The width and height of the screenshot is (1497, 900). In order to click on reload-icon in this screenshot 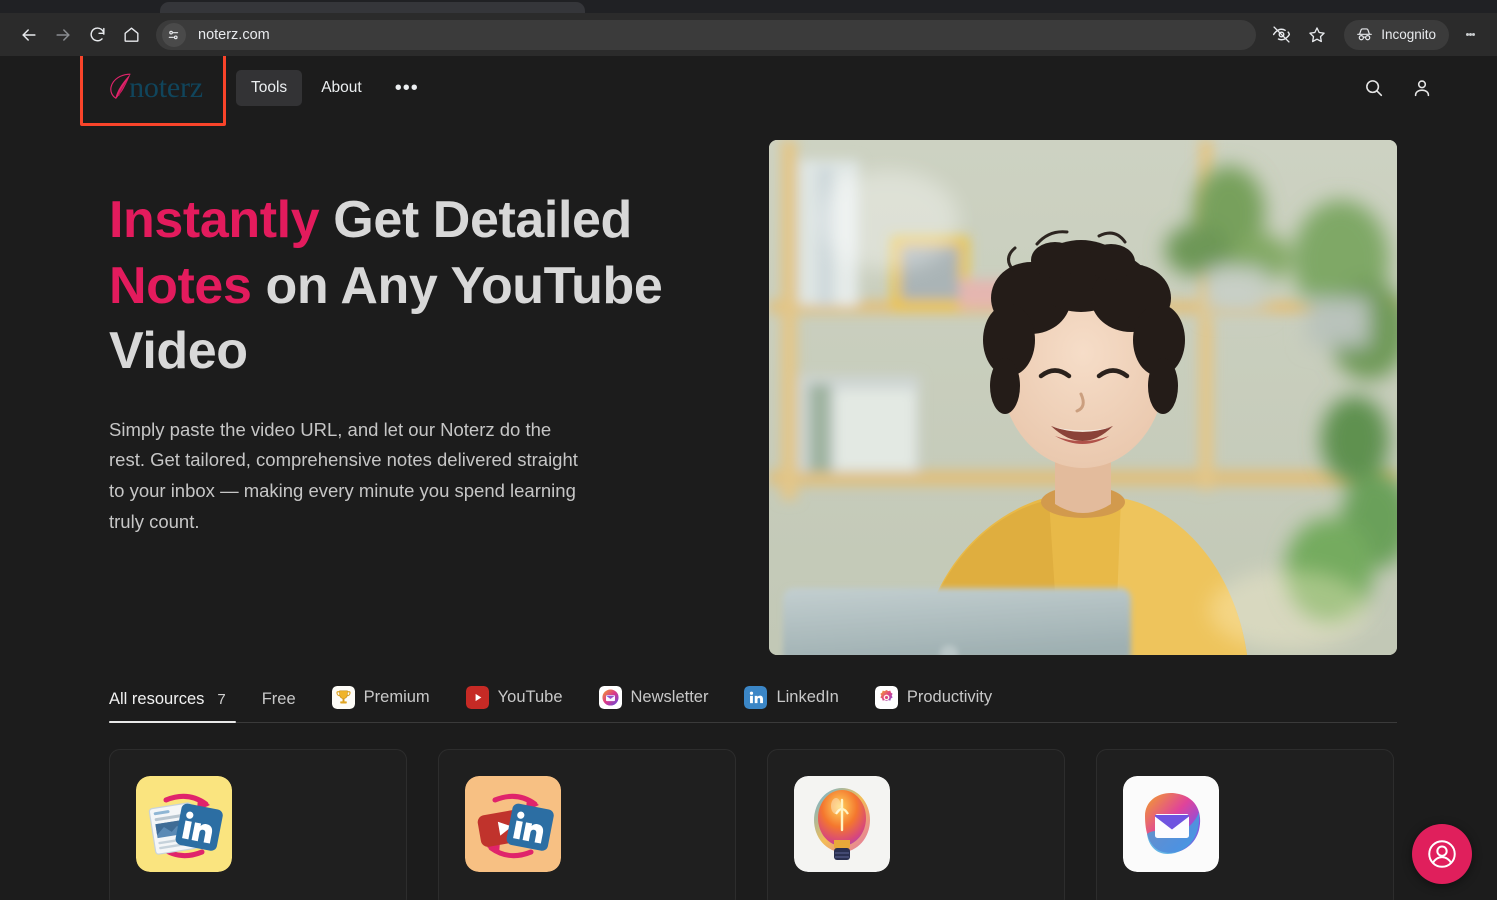, I will do `click(97, 34)`.